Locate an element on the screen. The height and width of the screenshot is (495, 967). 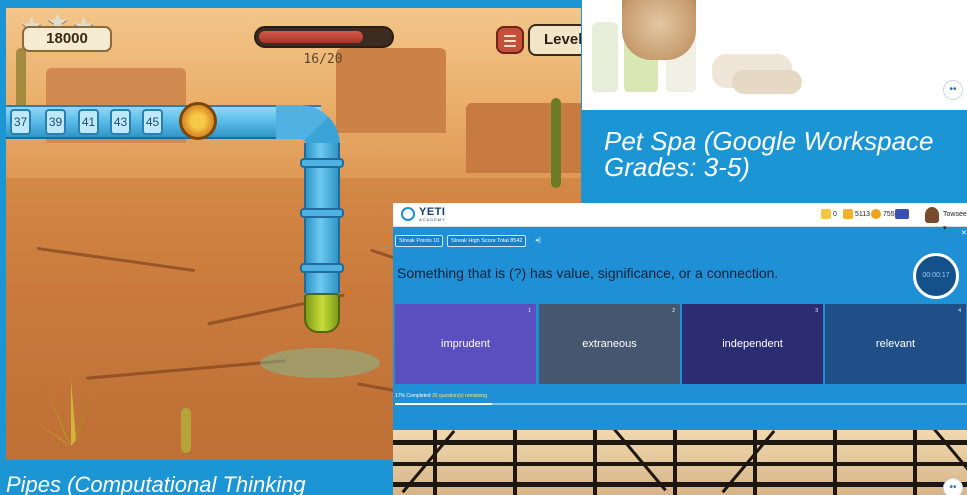
score-display: 18000 is located at coordinates (67, 39).